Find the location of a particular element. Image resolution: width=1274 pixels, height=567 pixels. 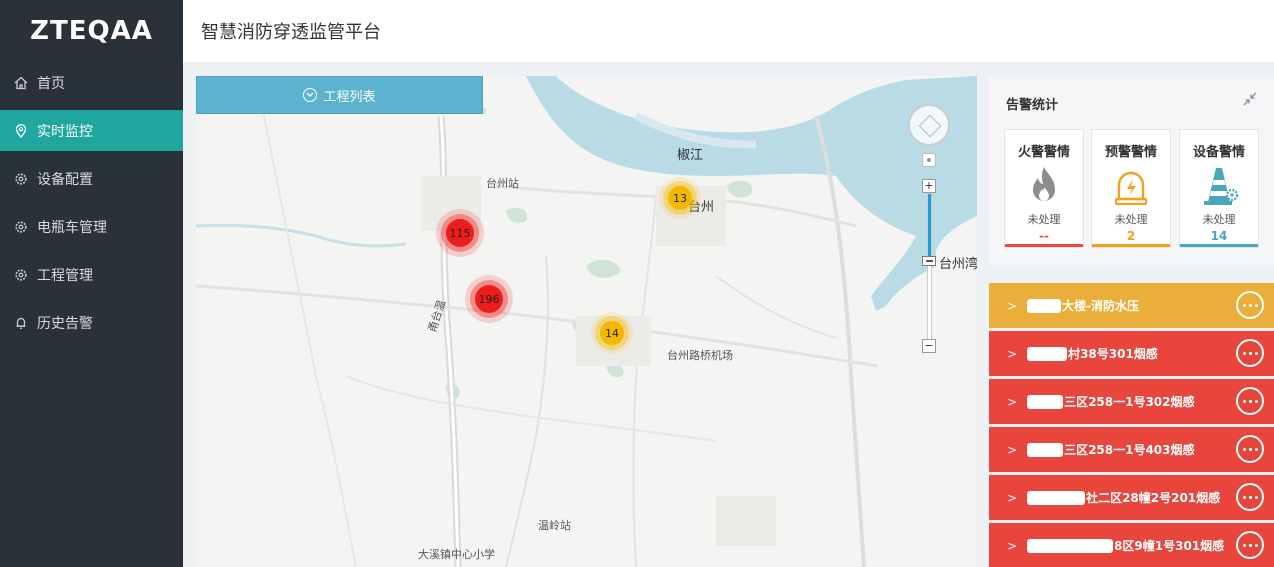

alarm-list-item: > 村38号301烟感 is located at coordinates (1131, 353).